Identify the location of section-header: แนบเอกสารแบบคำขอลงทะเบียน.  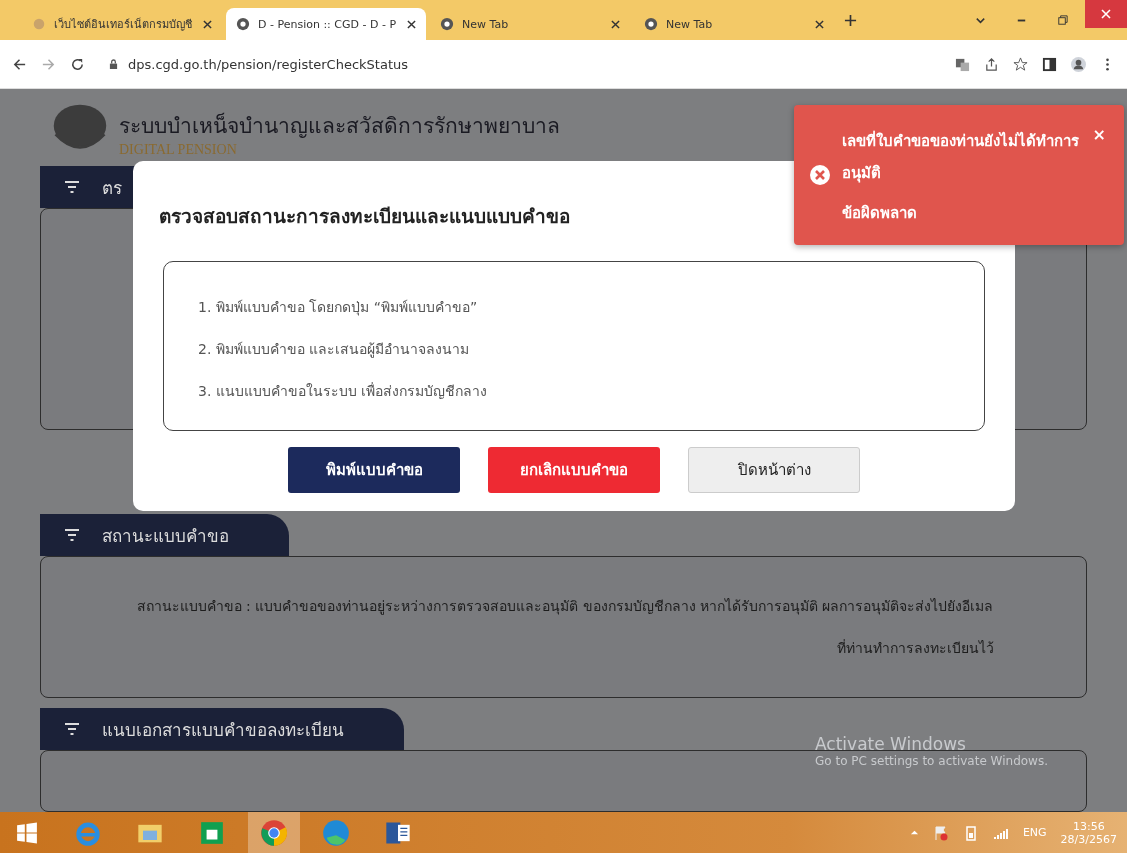
(222, 729).